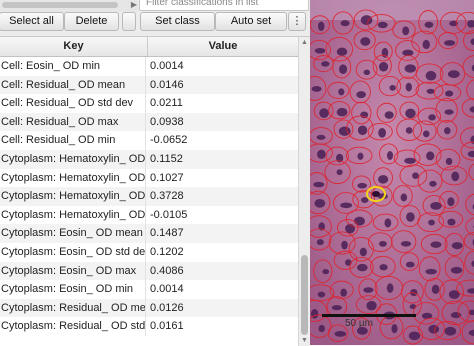  Describe the element at coordinates (304, 191) in the screenshot. I see `vertical-scrollbar: ▲ ▼` at that location.